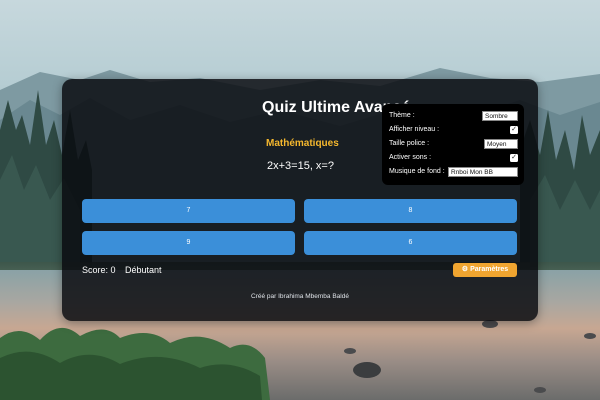 The width and height of the screenshot is (600, 400). Describe the element at coordinates (414, 129) in the screenshot. I see `show-level-label: Afficher niveau :` at that location.